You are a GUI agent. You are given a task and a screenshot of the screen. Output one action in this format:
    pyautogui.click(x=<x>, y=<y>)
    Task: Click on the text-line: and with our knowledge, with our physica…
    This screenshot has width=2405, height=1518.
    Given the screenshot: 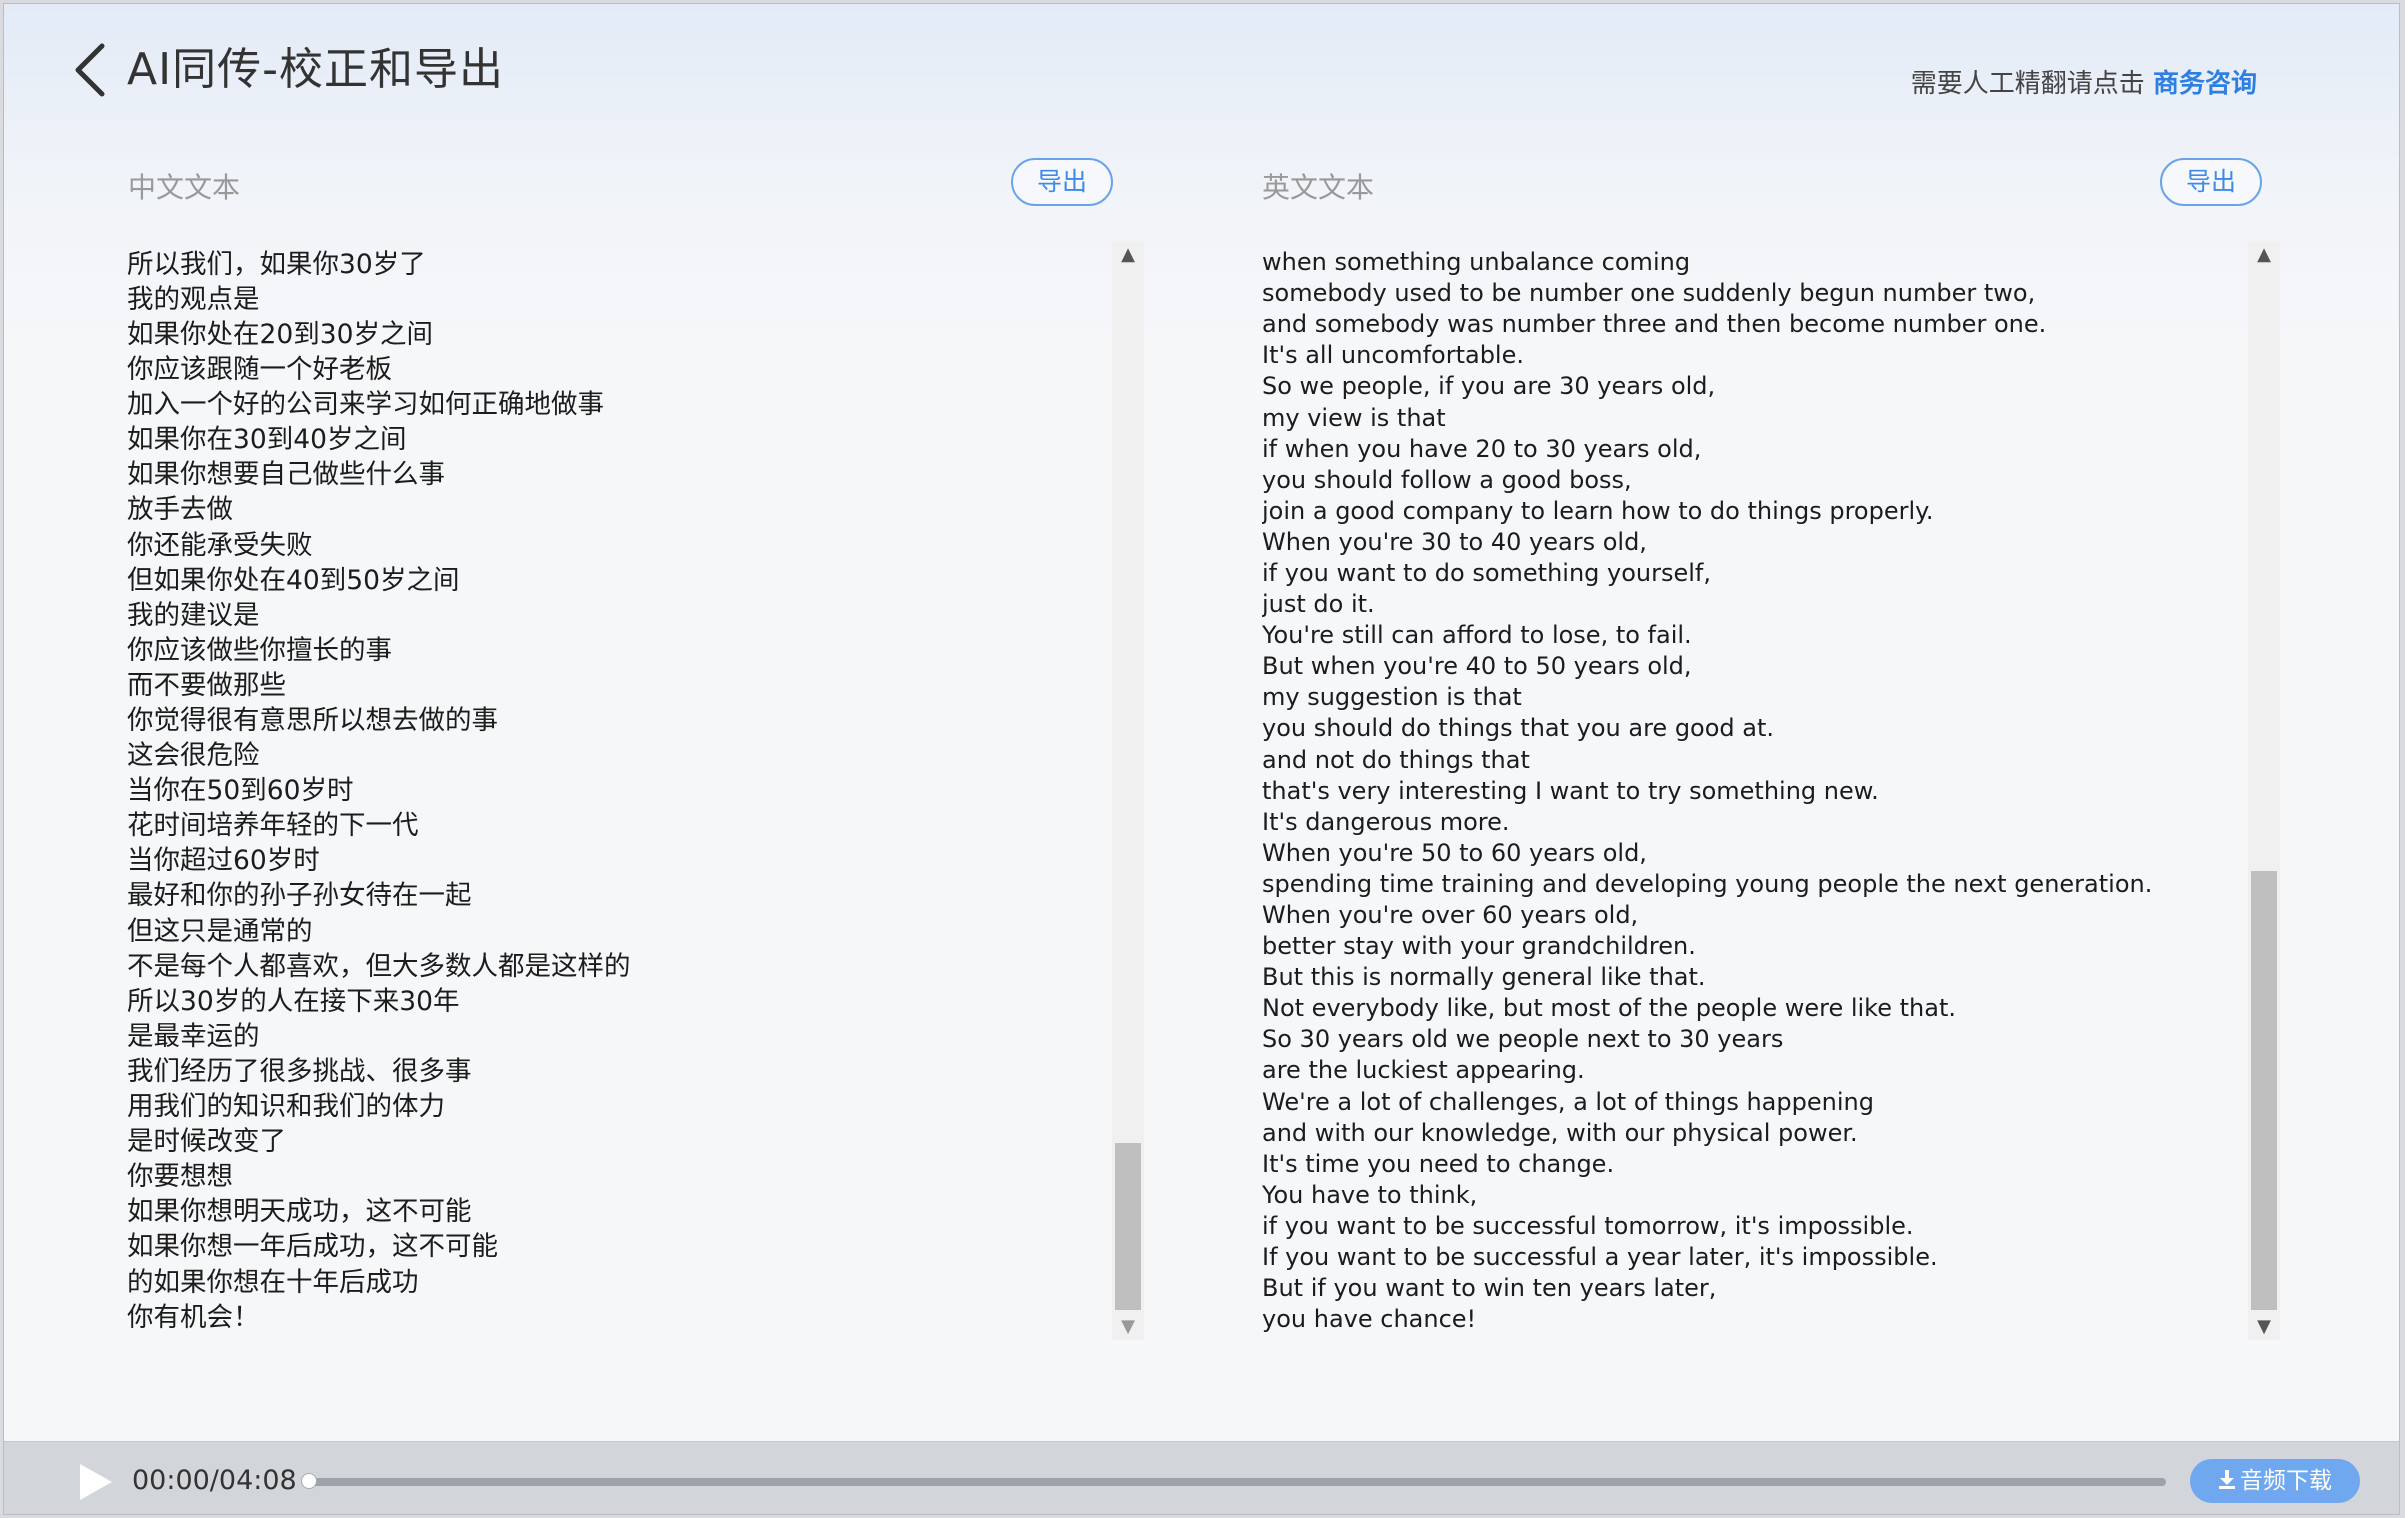 What is the action you would take?
    pyautogui.click(x=1707, y=1133)
    